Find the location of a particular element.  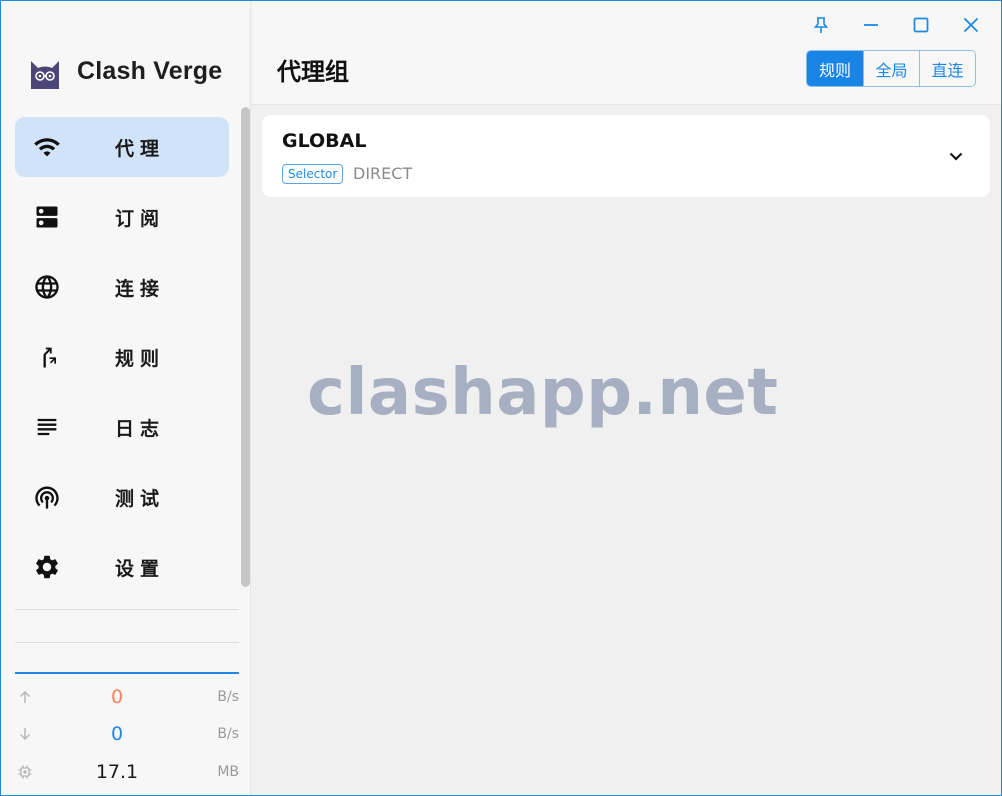

arrow-up-icon is located at coordinates (25, 697).